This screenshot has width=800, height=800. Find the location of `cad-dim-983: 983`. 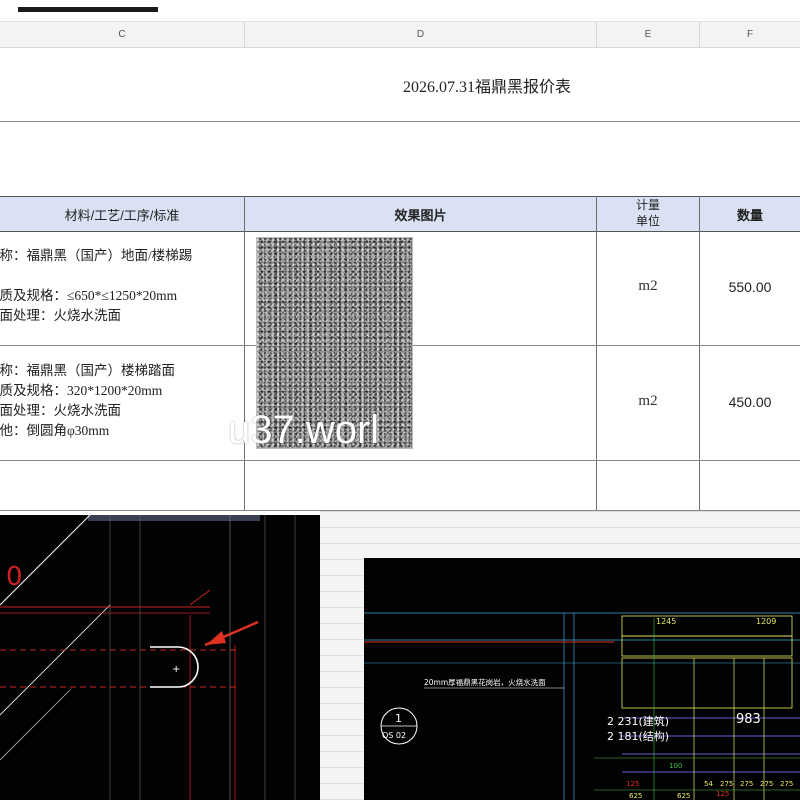

cad-dim-983: 983 is located at coordinates (748, 719).